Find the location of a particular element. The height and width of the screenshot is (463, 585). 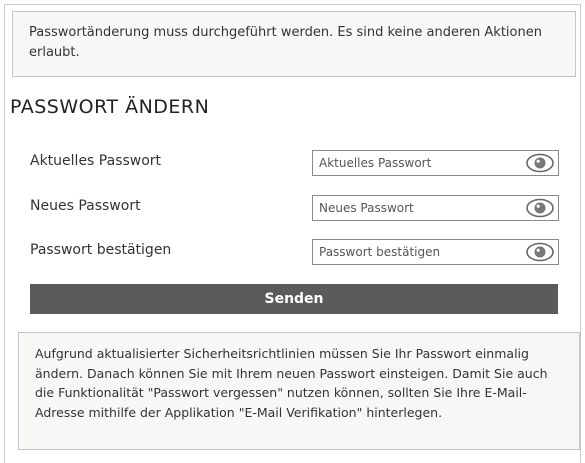

confirm-password-input is located at coordinates (418, 252).